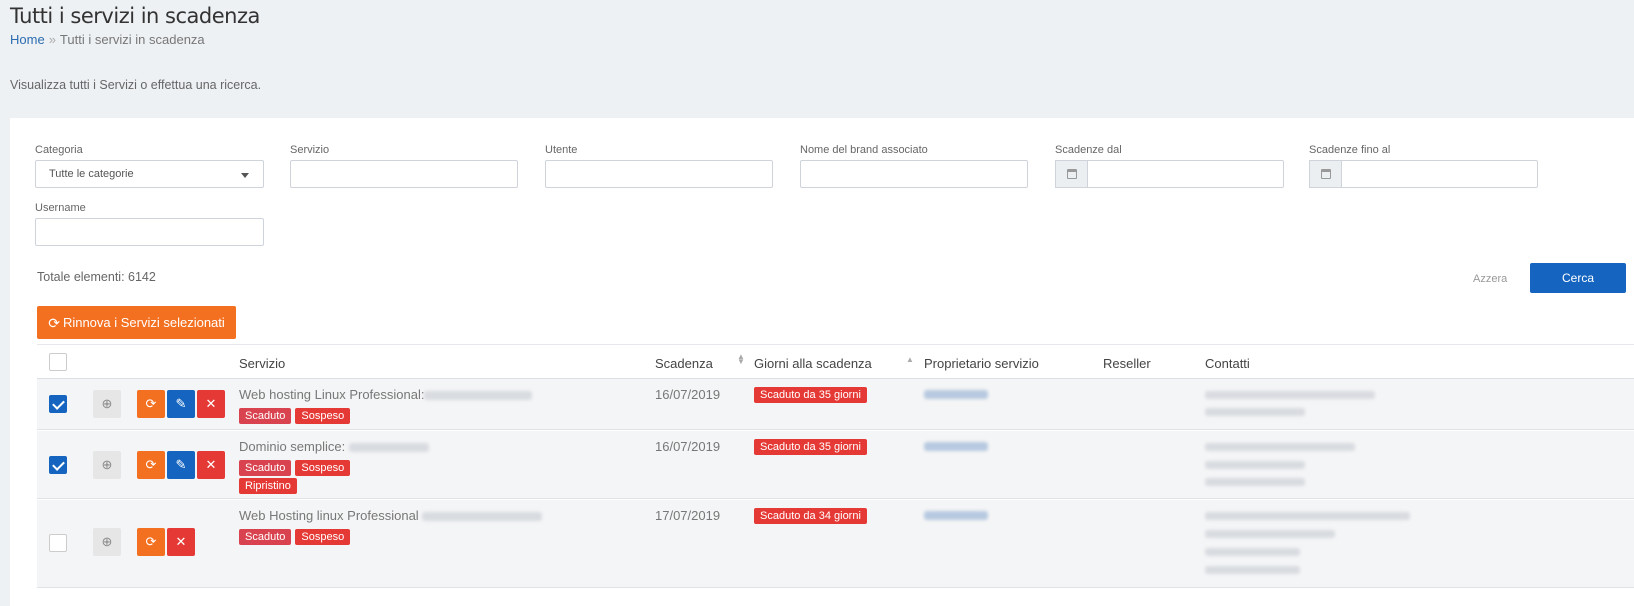 The width and height of the screenshot is (1634, 606). I want to click on reset-link: Azzera, so click(1490, 279).